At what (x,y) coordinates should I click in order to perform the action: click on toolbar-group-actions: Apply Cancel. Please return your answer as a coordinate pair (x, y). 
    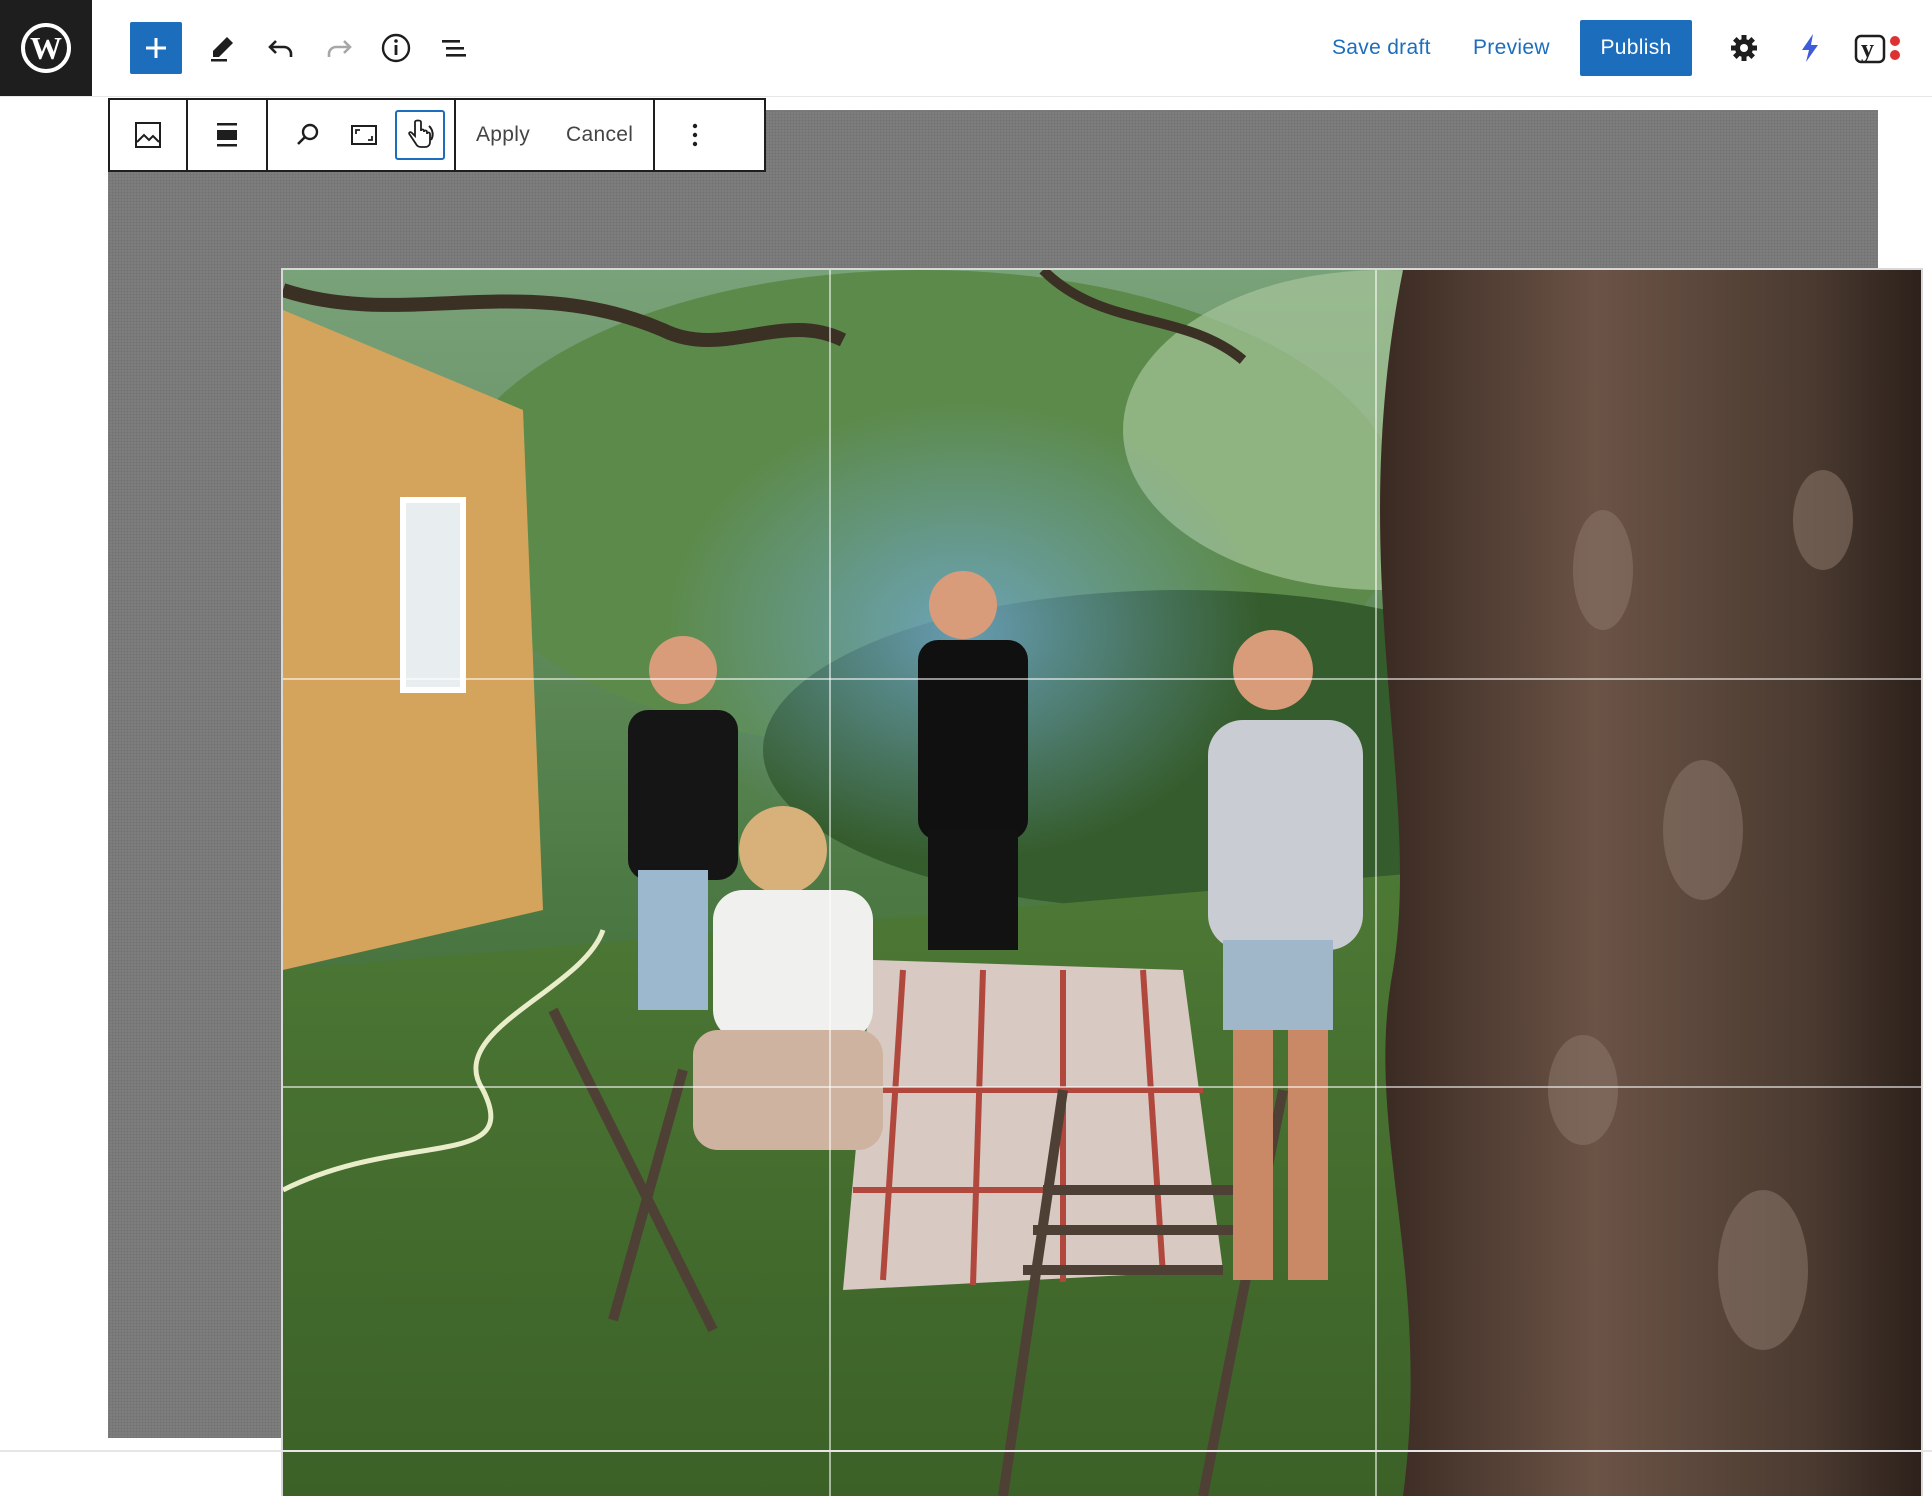
    Looking at the image, I should click on (556, 135).